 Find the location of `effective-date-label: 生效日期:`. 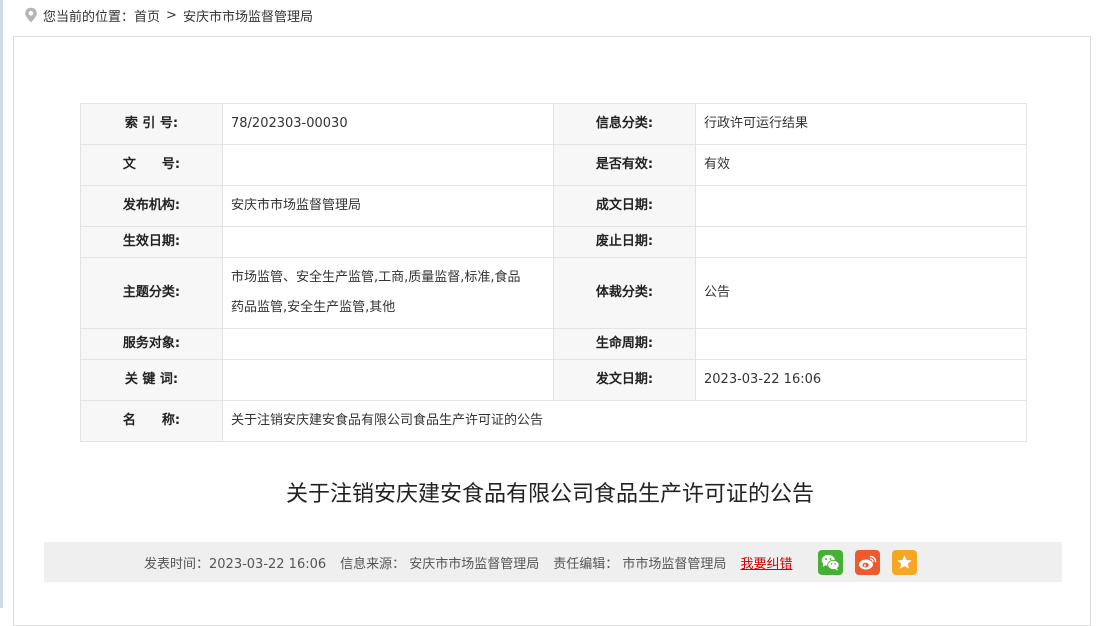

effective-date-label: 生效日期: is located at coordinates (151, 242).